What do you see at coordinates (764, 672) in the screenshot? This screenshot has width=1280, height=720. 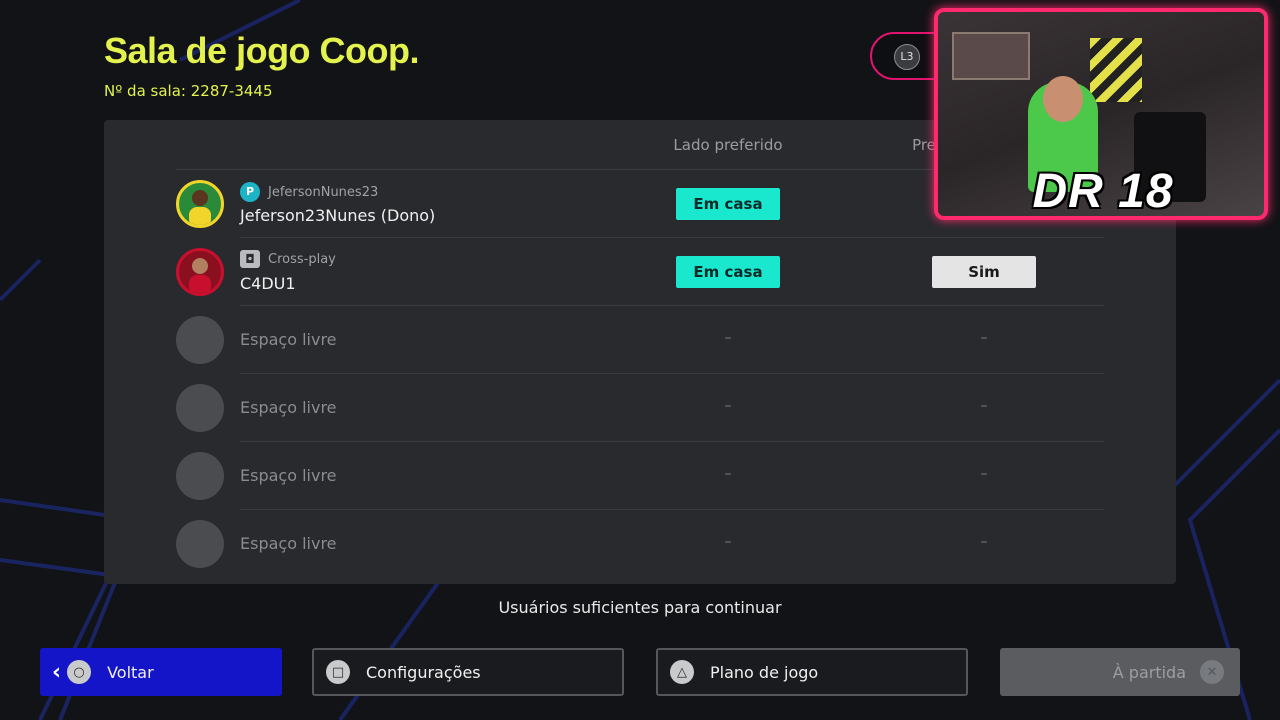 I see `game-plan-label: Plano de jogo` at bounding box center [764, 672].